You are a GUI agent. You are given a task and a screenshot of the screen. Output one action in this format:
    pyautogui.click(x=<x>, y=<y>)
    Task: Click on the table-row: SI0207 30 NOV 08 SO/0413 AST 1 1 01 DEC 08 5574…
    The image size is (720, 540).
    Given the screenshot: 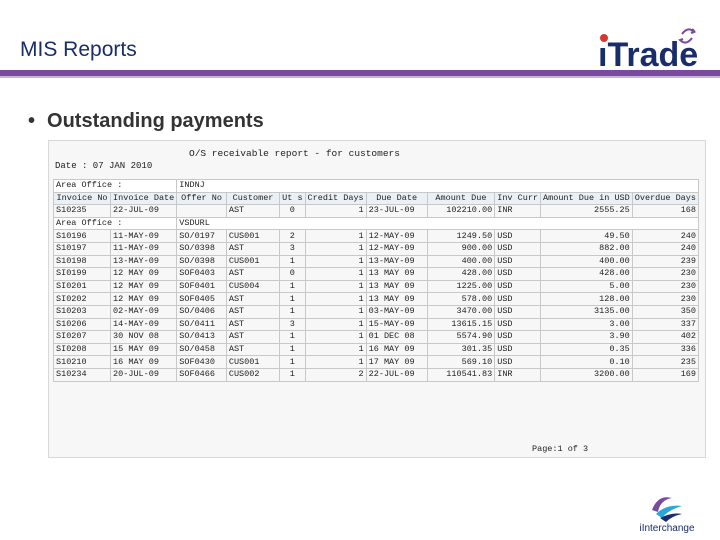 What is the action you would take?
    pyautogui.click(x=376, y=337)
    